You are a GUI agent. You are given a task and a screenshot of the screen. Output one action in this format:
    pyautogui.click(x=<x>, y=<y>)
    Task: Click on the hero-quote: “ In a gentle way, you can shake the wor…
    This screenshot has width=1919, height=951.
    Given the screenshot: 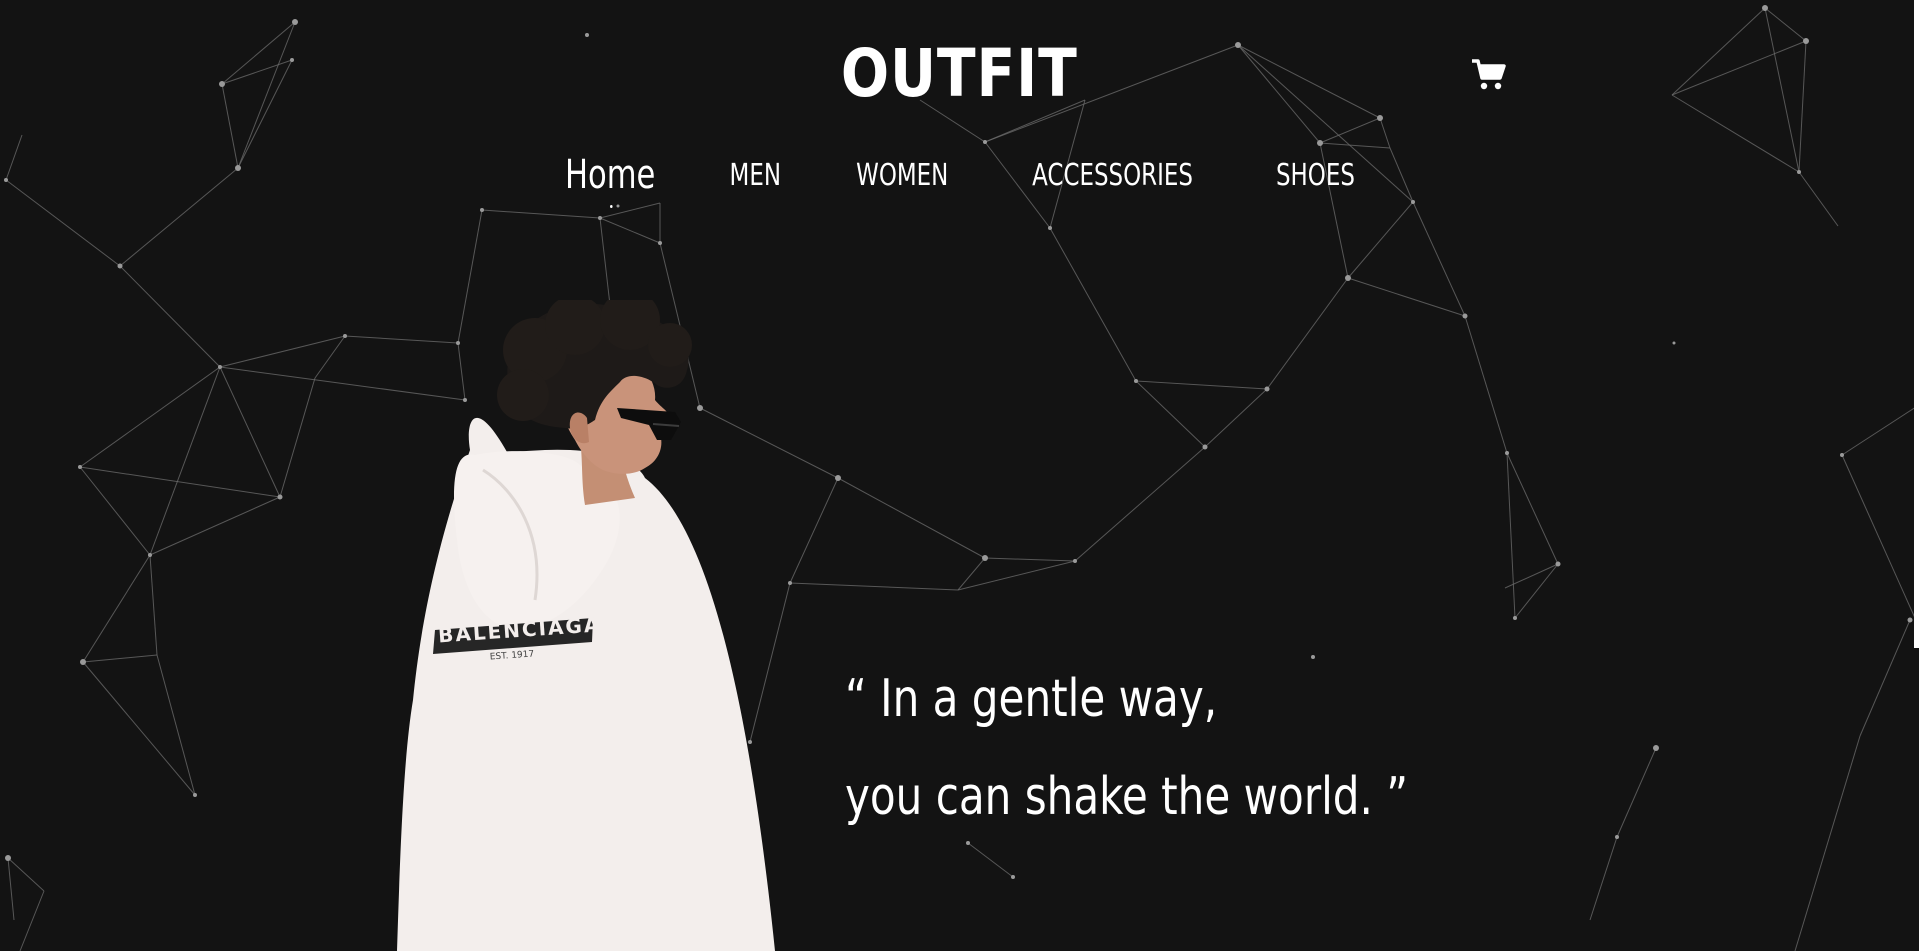 What is the action you would take?
    pyautogui.click(x=1195, y=748)
    